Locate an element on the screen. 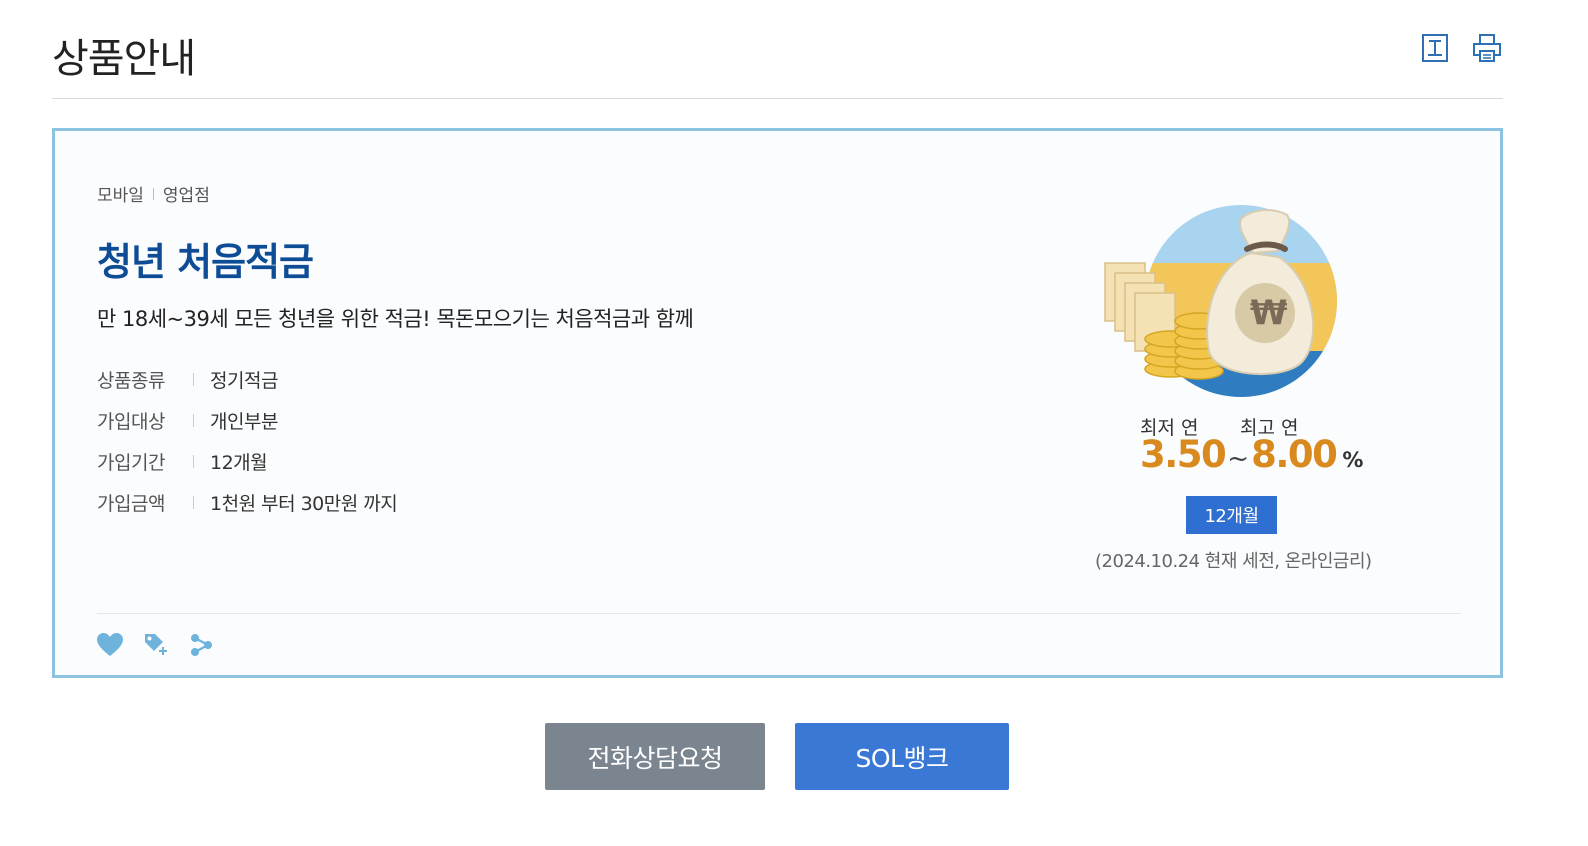  term-badge: 12개월 is located at coordinates (1231, 515).